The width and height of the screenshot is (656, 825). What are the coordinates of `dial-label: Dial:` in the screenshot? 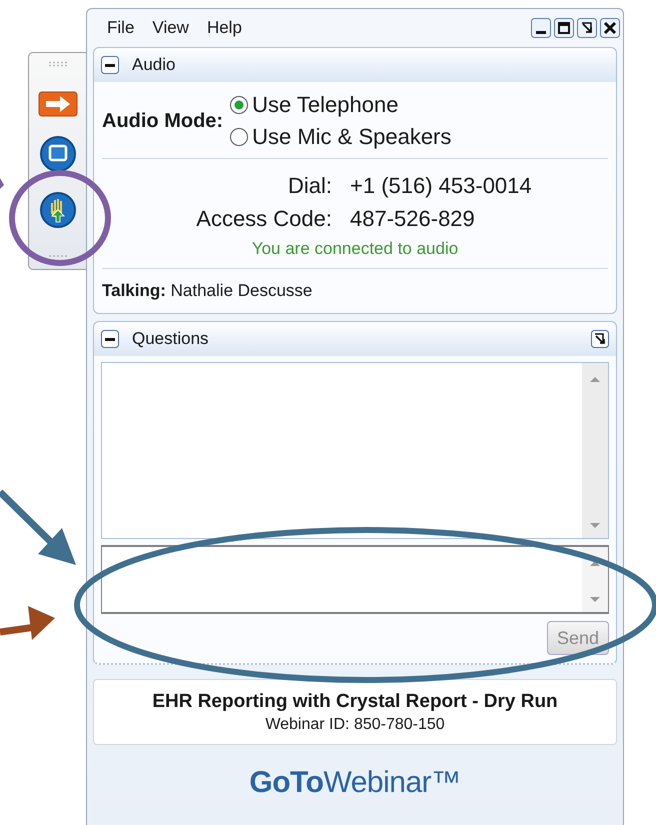 It's located at (309, 186).